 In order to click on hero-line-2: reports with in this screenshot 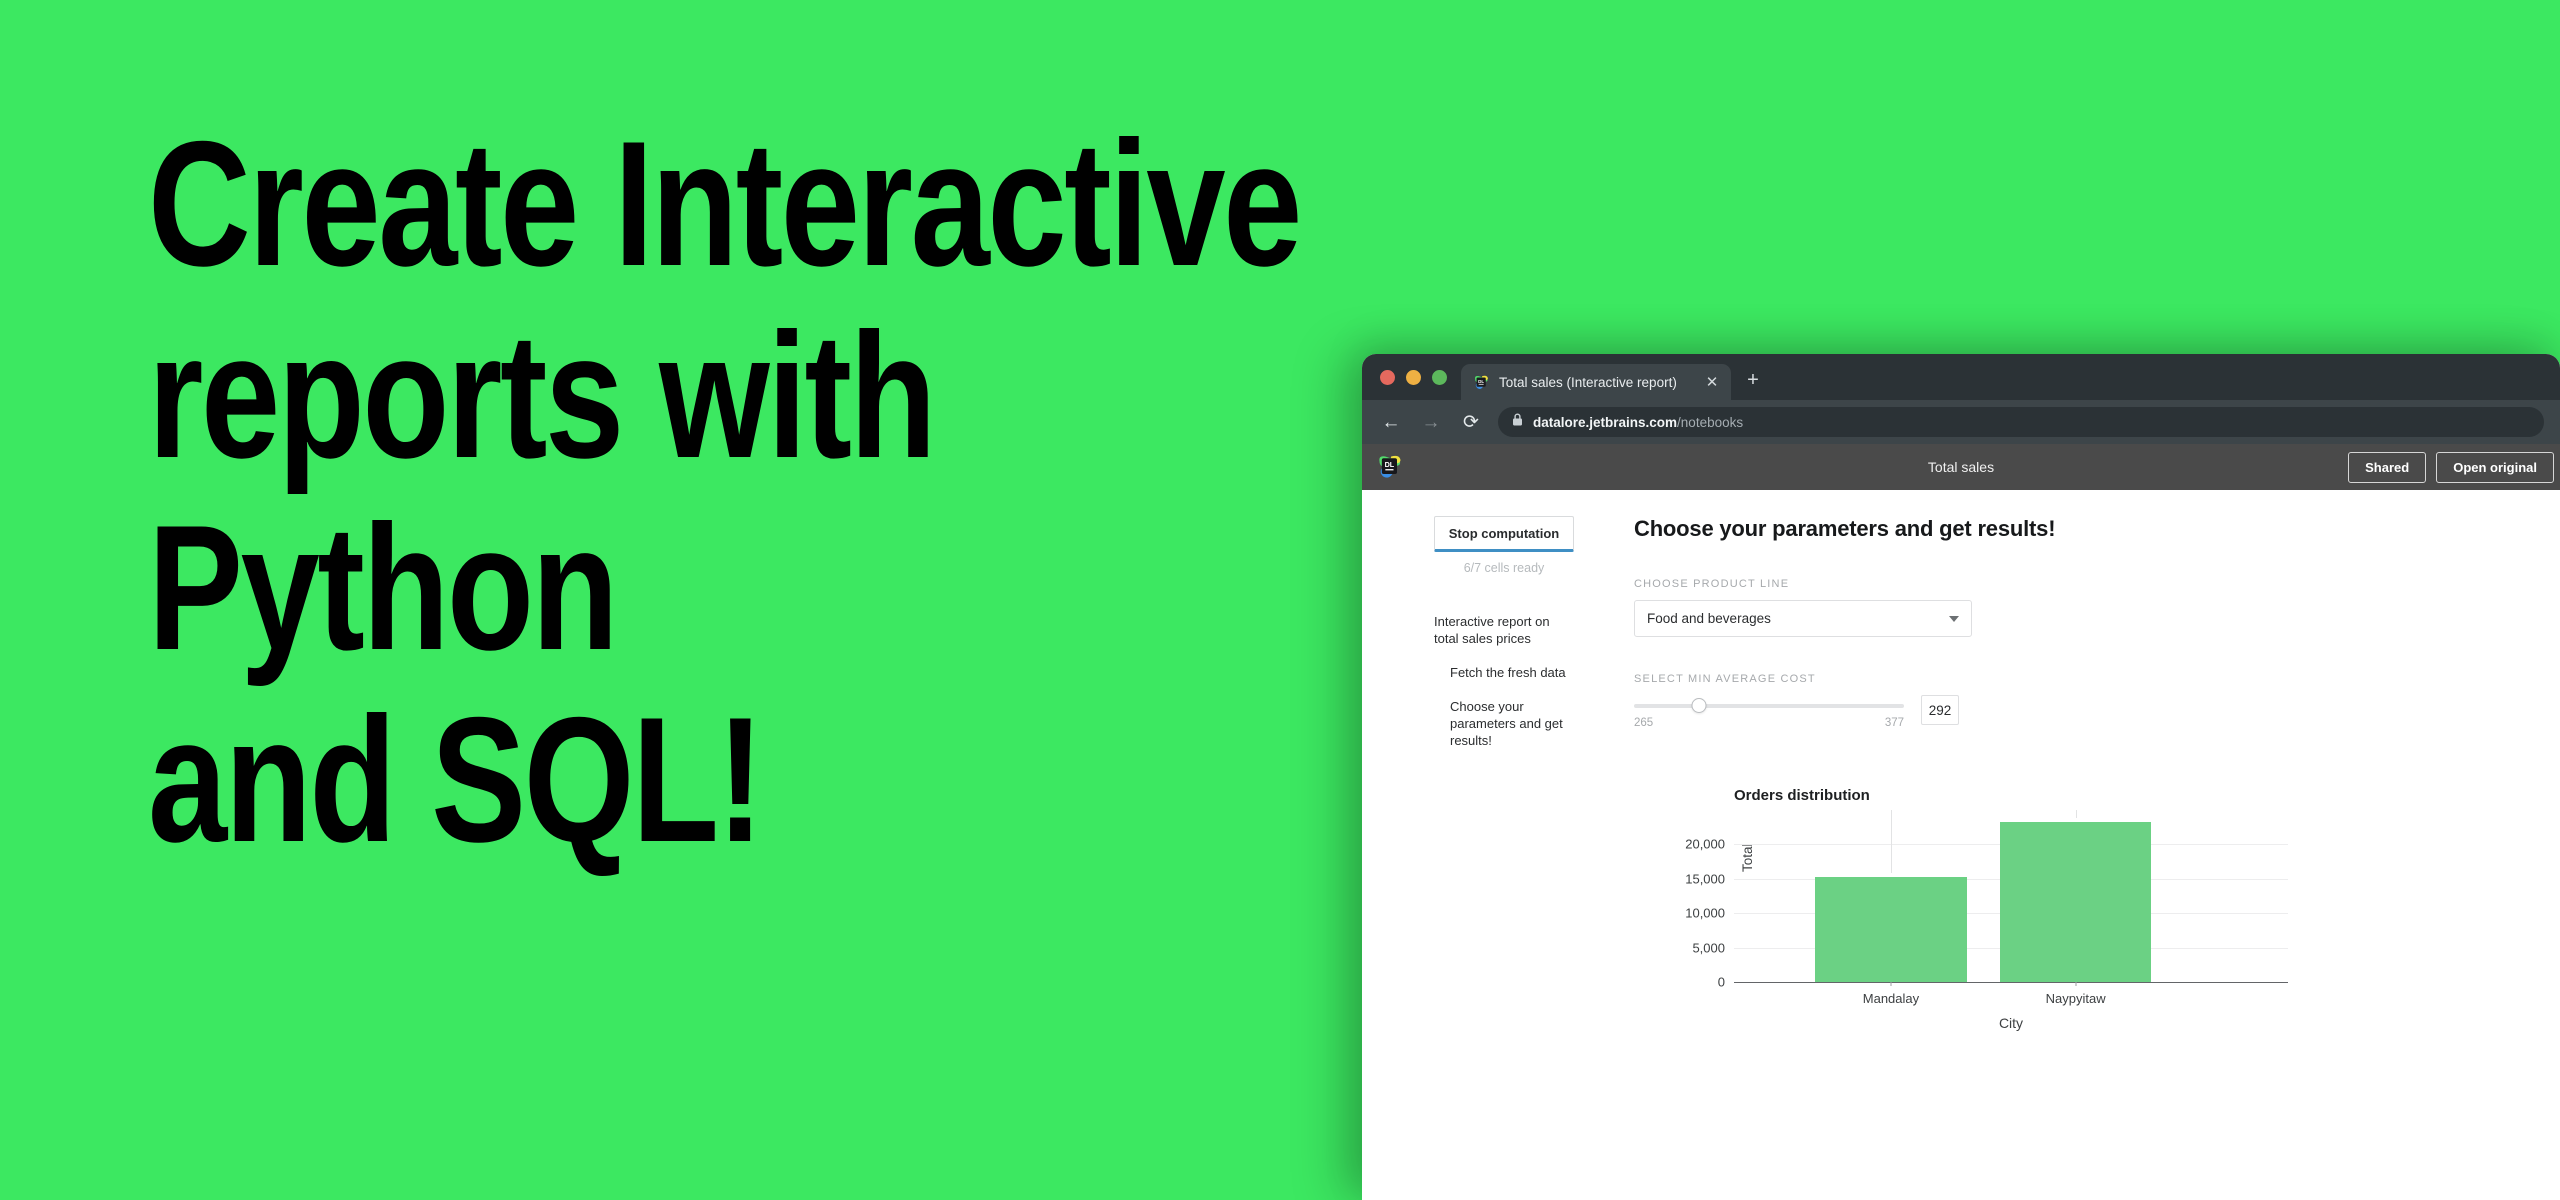, I will do `click(542, 395)`.